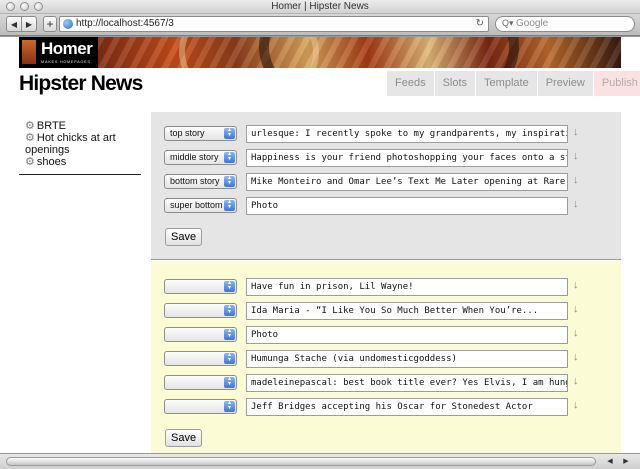  Describe the element at coordinates (532, 23) in the screenshot. I see `search-placeholder: Google` at that location.